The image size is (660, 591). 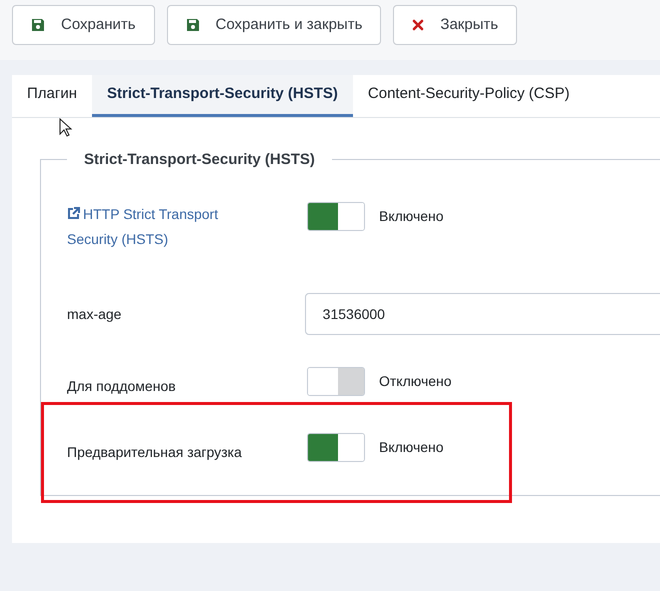 I want to click on field-label: max-age, so click(x=94, y=314).